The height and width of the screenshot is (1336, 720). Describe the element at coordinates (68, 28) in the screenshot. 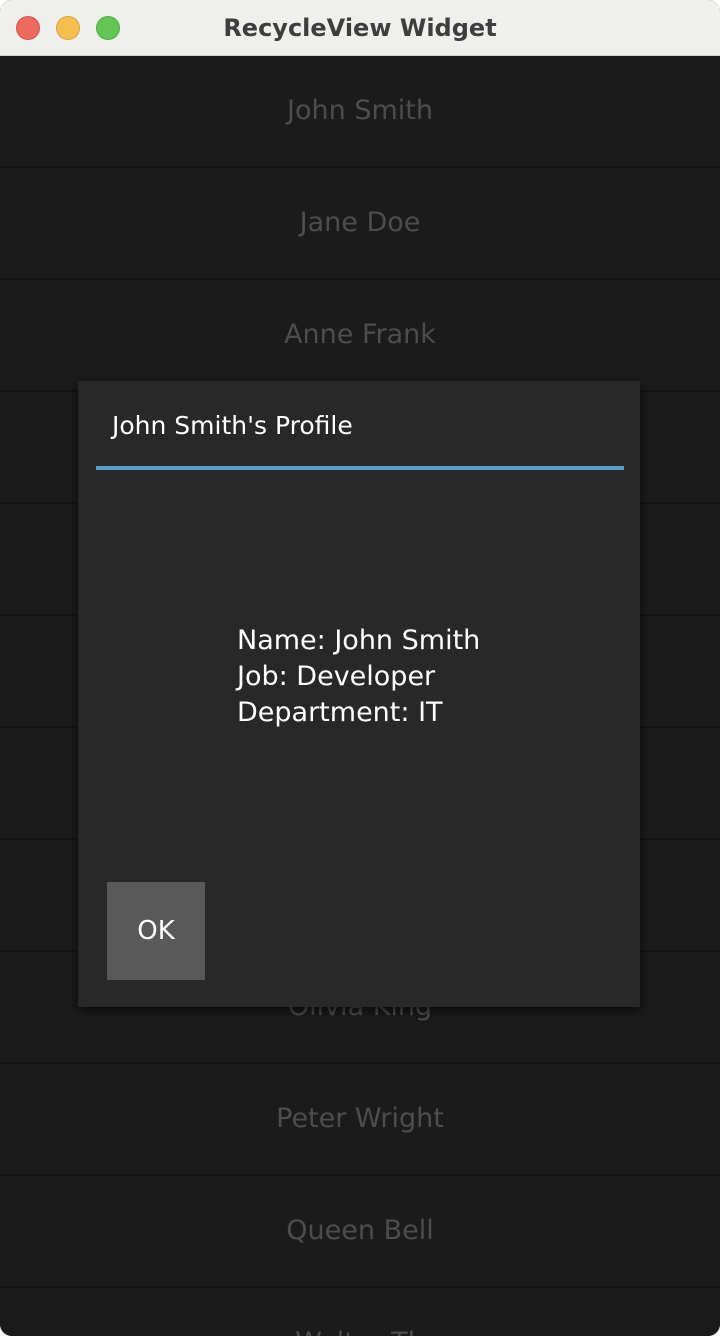

I see `minimize-window-button` at that location.